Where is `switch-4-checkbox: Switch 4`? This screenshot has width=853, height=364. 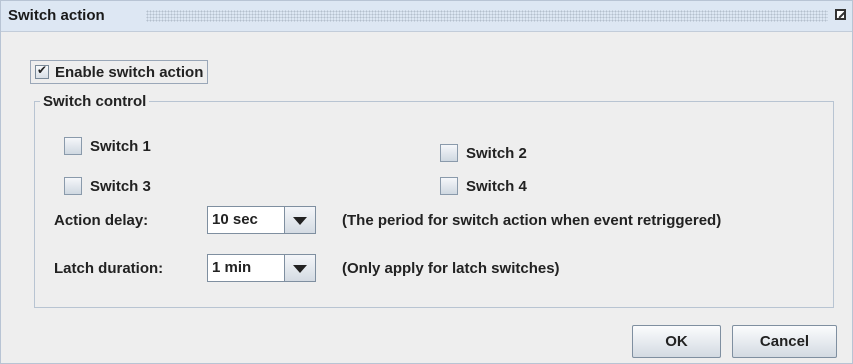 switch-4-checkbox: Switch 4 is located at coordinates (483, 186).